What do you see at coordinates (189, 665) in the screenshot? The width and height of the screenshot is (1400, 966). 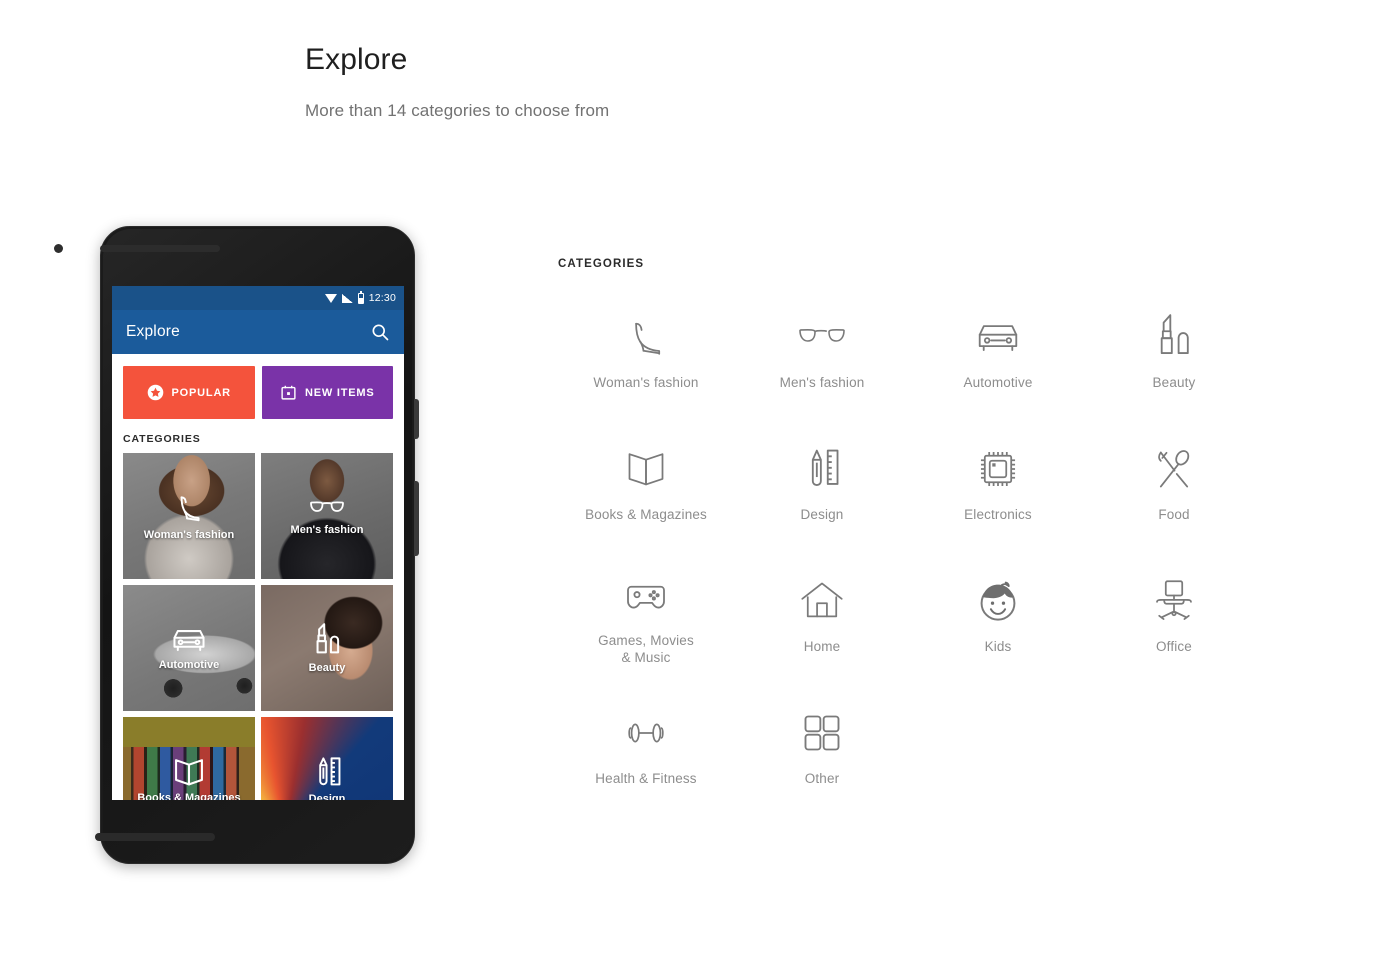 I see `tile-label: Automotive` at bounding box center [189, 665].